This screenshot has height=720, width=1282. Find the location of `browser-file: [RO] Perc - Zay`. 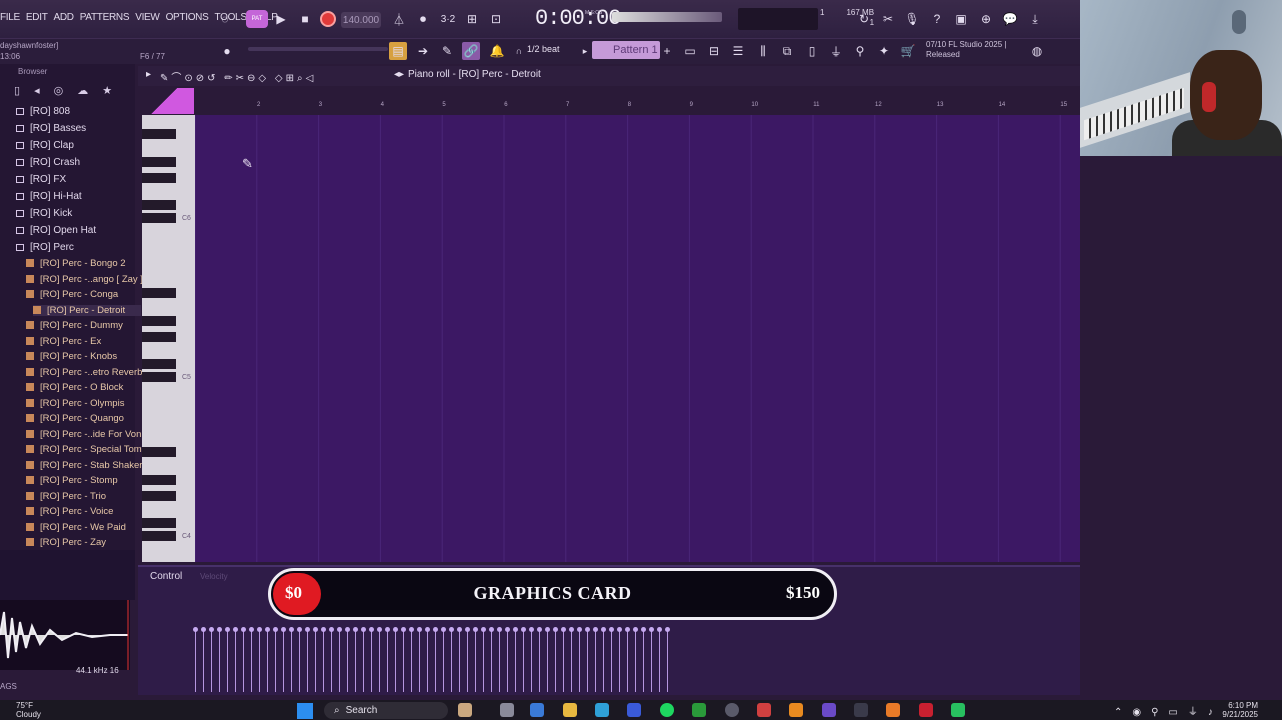

browser-file: [RO] Perc - Zay is located at coordinates (66, 542).